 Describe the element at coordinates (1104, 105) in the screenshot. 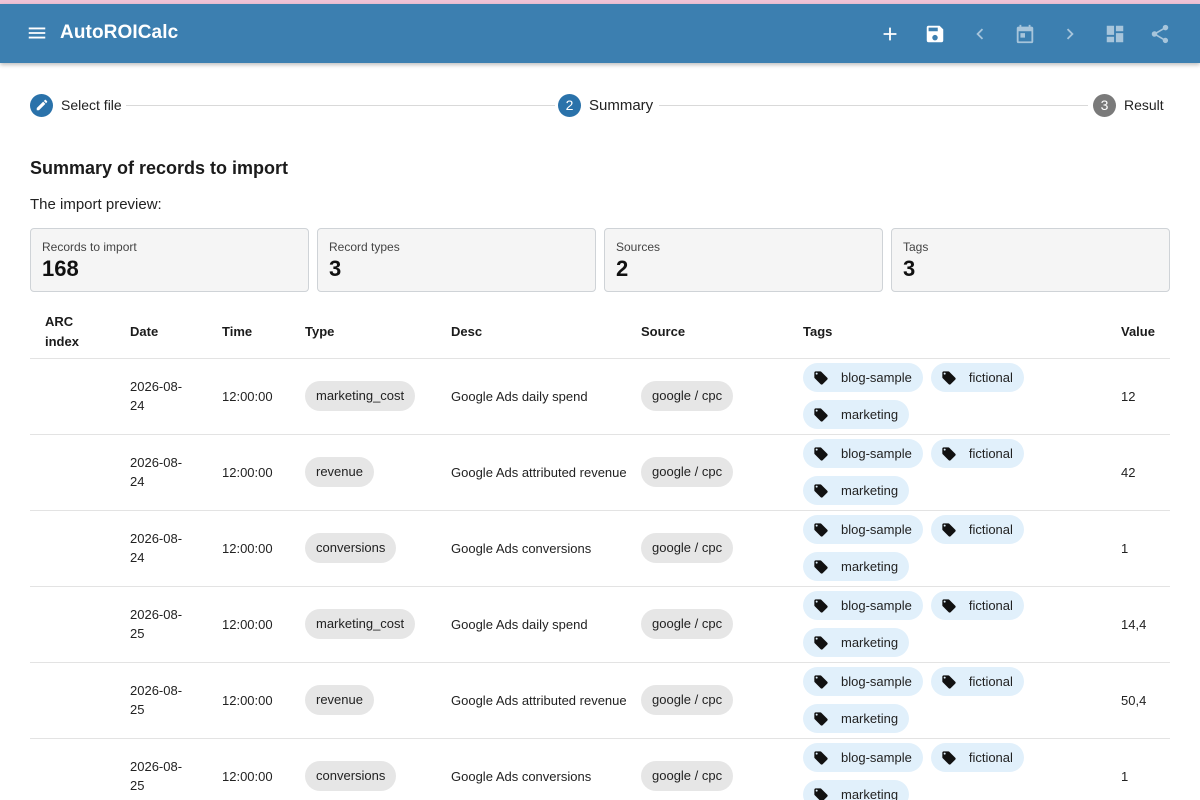

I see `step-number: 3` at that location.